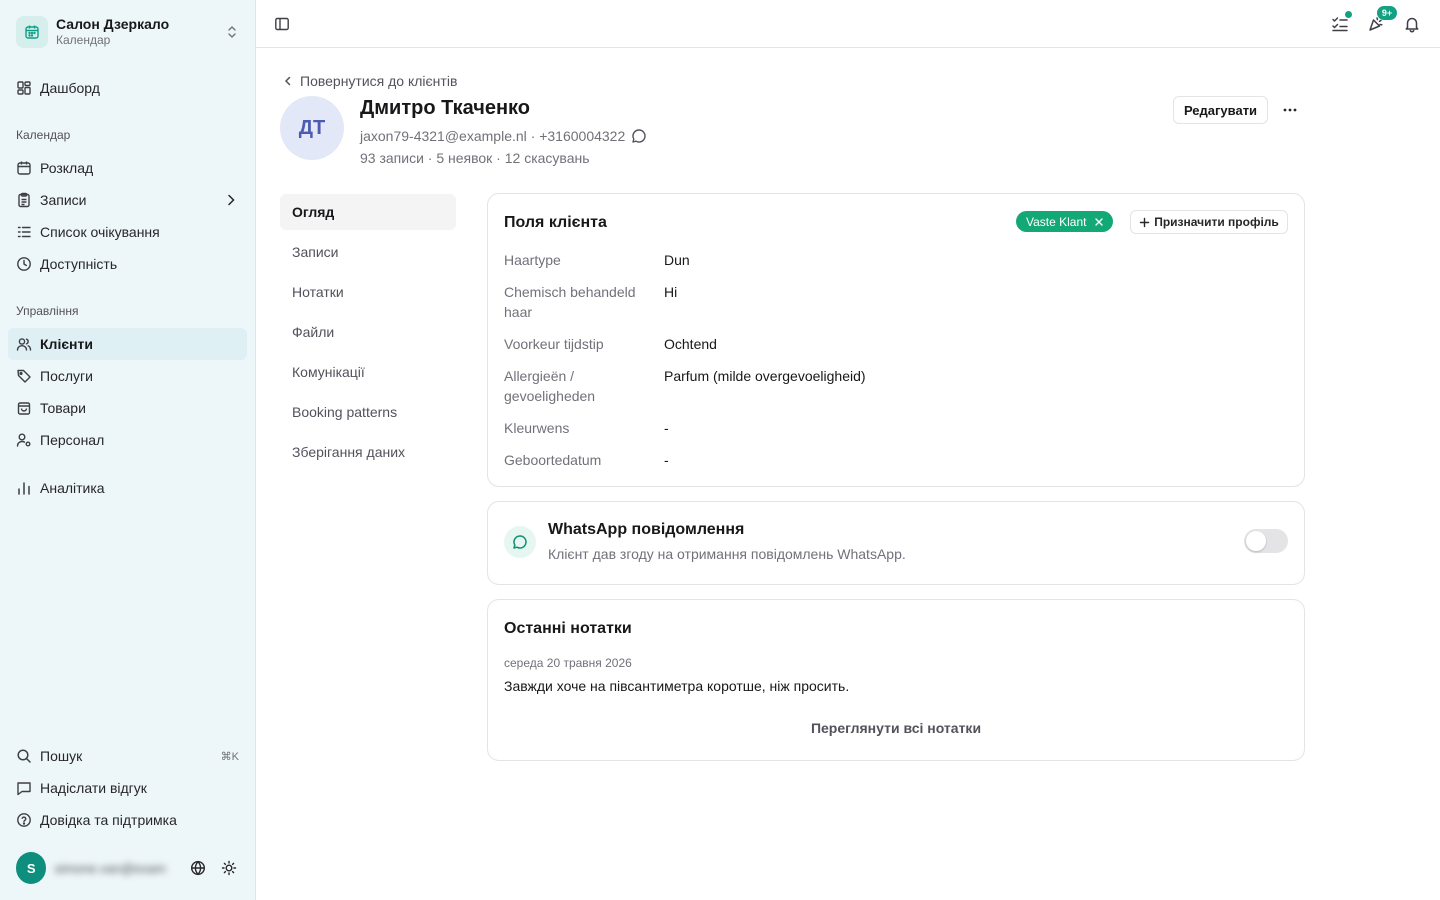 This screenshot has height=900, width=1440. What do you see at coordinates (127, 756) in the screenshot?
I see `sidebar-item-search: Пошук ⌘K` at bounding box center [127, 756].